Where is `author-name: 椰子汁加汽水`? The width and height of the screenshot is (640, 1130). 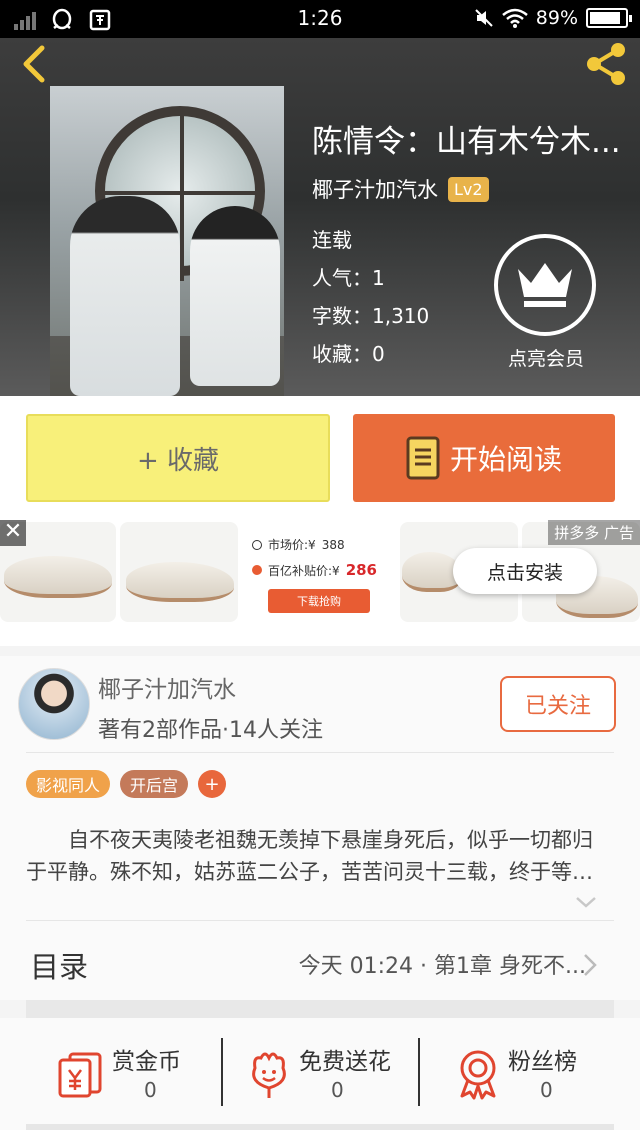
author-name: 椰子汁加汽水 is located at coordinates (375, 189).